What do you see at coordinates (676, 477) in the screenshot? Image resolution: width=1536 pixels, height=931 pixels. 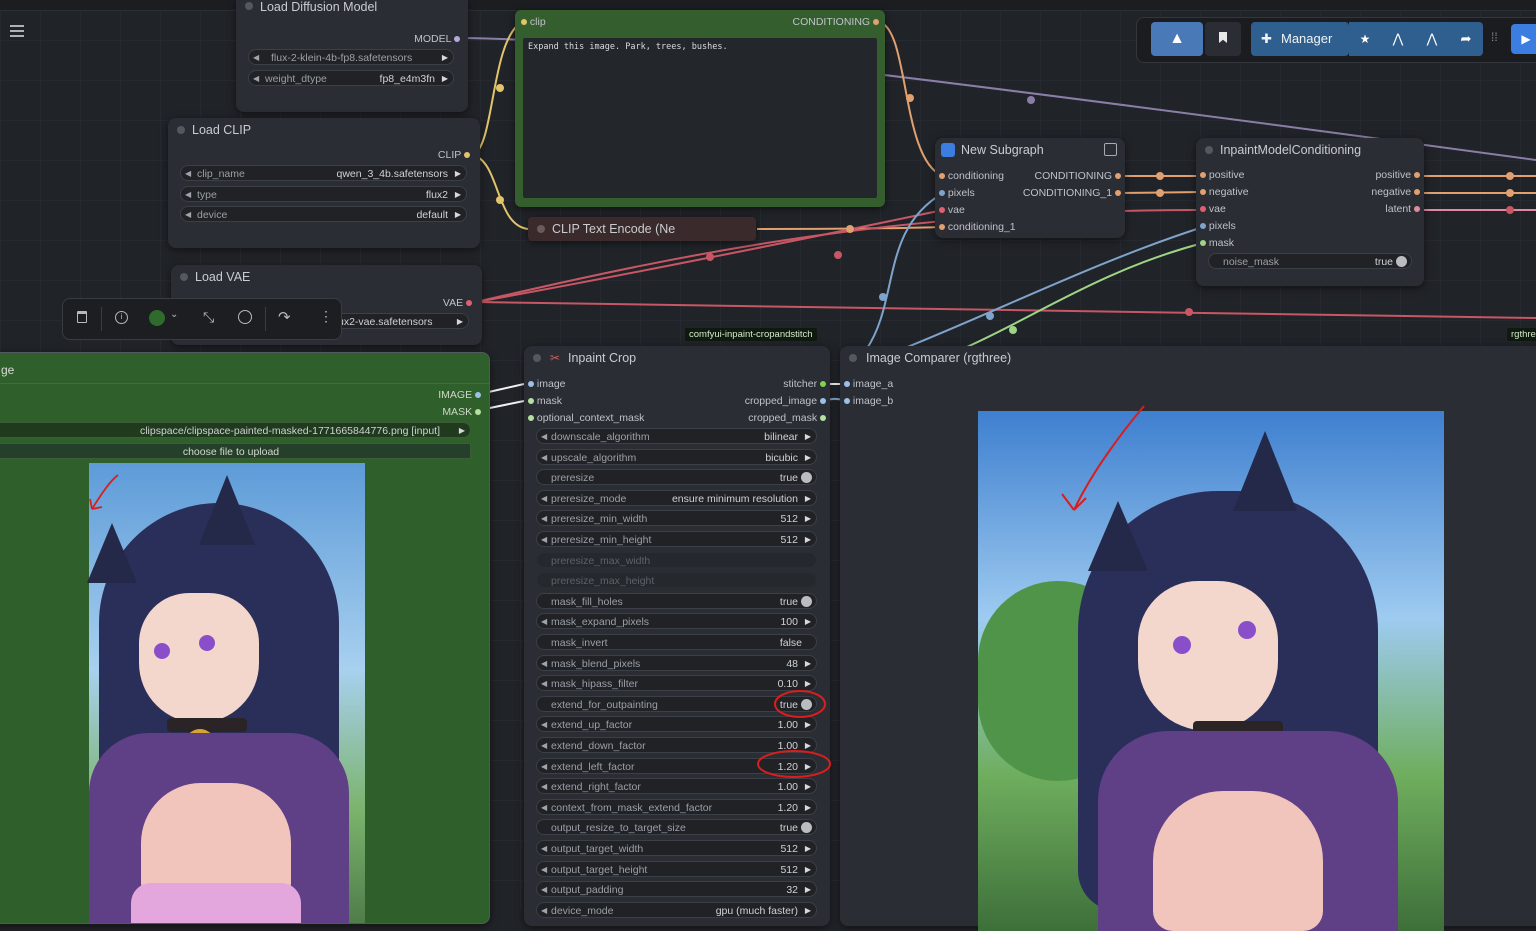 I see `widget-preresize: preresize true` at bounding box center [676, 477].